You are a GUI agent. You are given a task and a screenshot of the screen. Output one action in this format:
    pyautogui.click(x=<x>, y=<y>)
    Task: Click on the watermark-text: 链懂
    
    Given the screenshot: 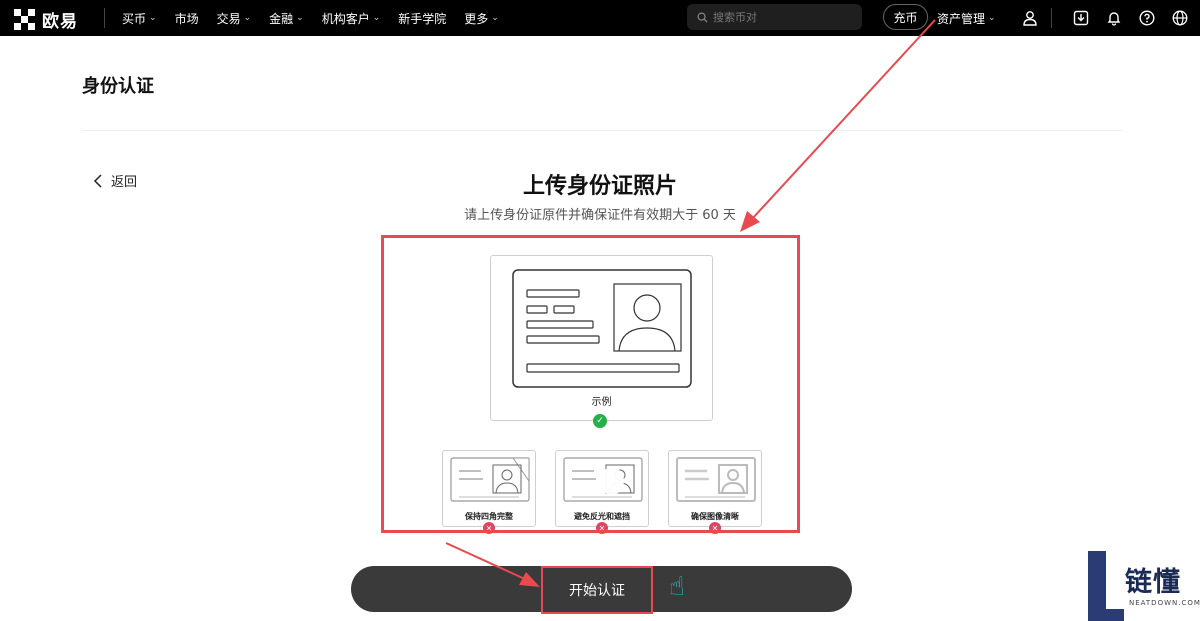 What is the action you would take?
    pyautogui.click(x=1153, y=582)
    